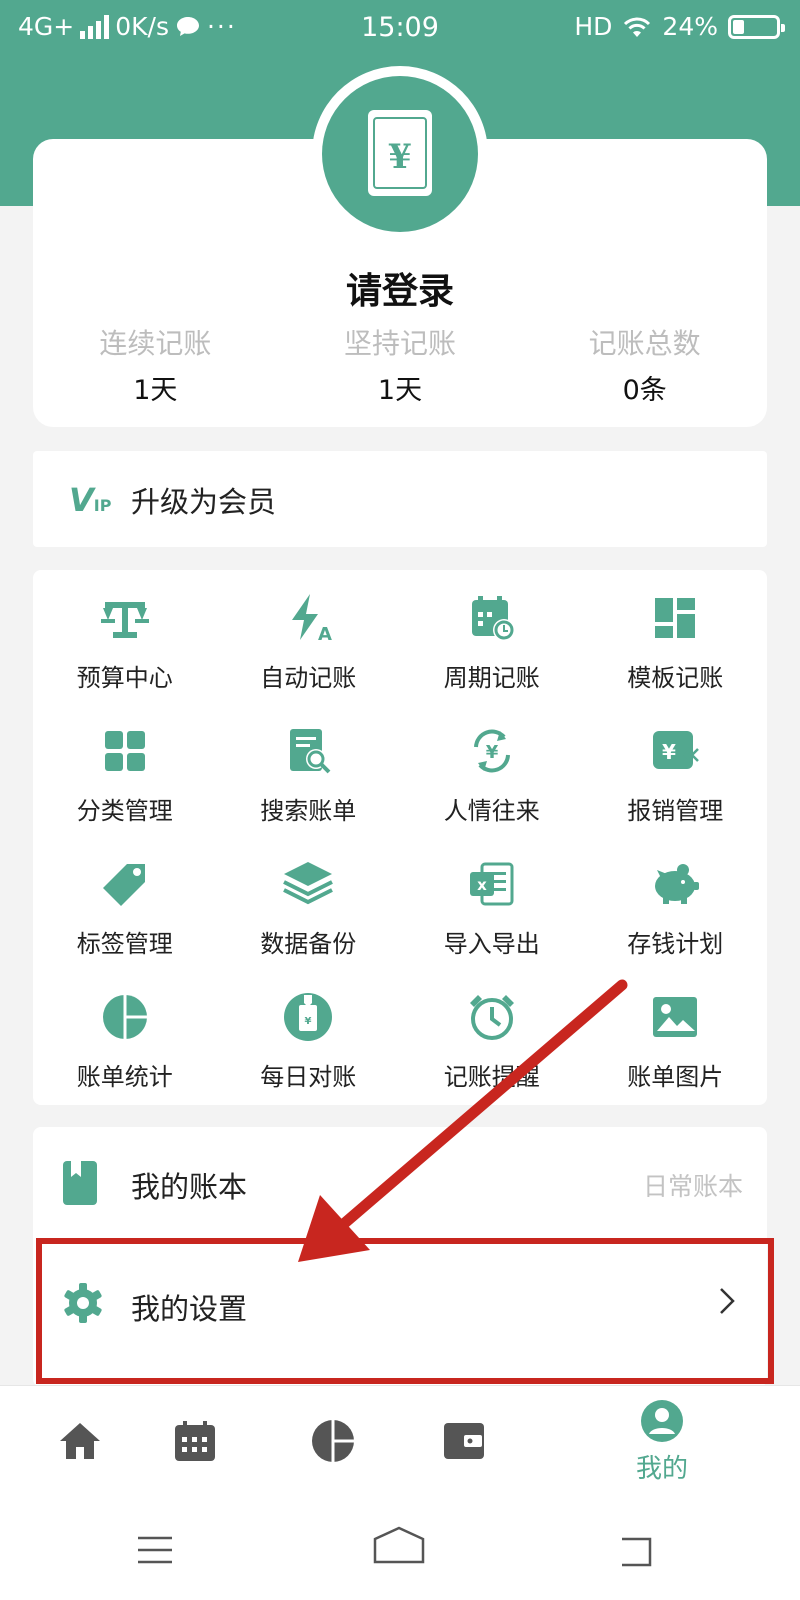 This screenshot has height=1600, width=800. What do you see at coordinates (399, 1545) in the screenshot?
I see `home-nav-icon` at bounding box center [399, 1545].